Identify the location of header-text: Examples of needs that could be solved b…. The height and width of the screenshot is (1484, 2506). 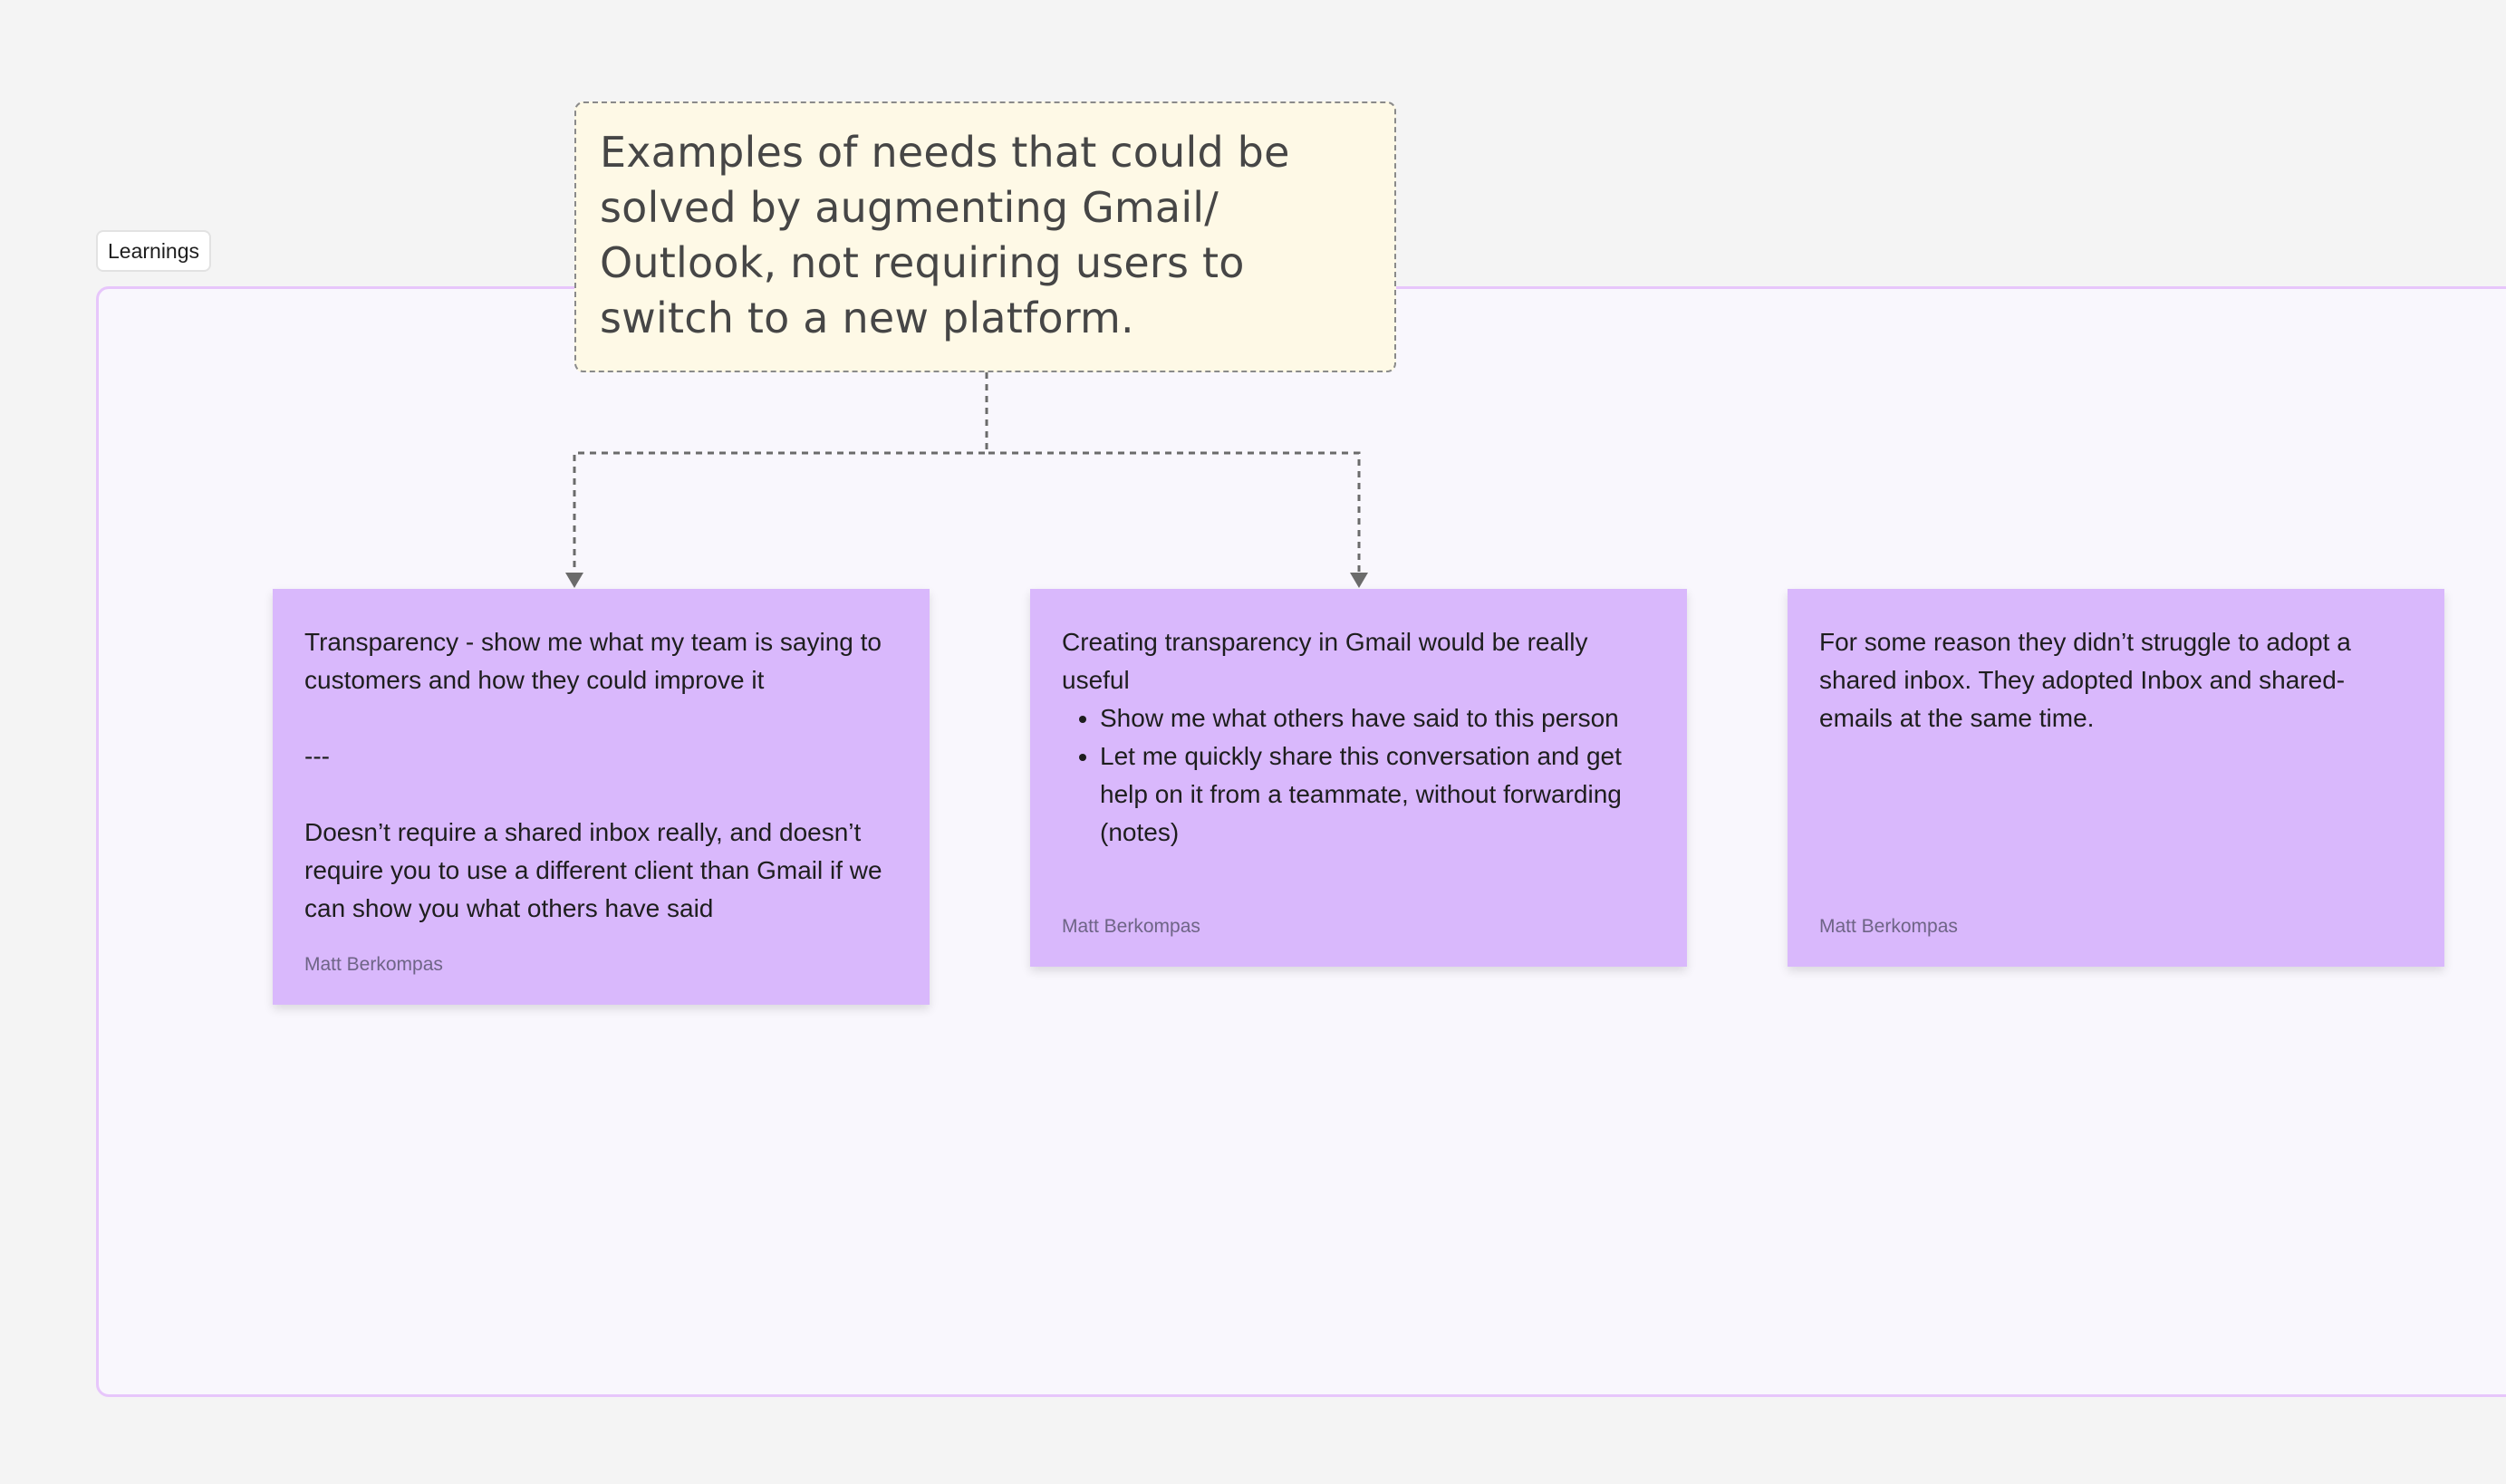
(945, 235).